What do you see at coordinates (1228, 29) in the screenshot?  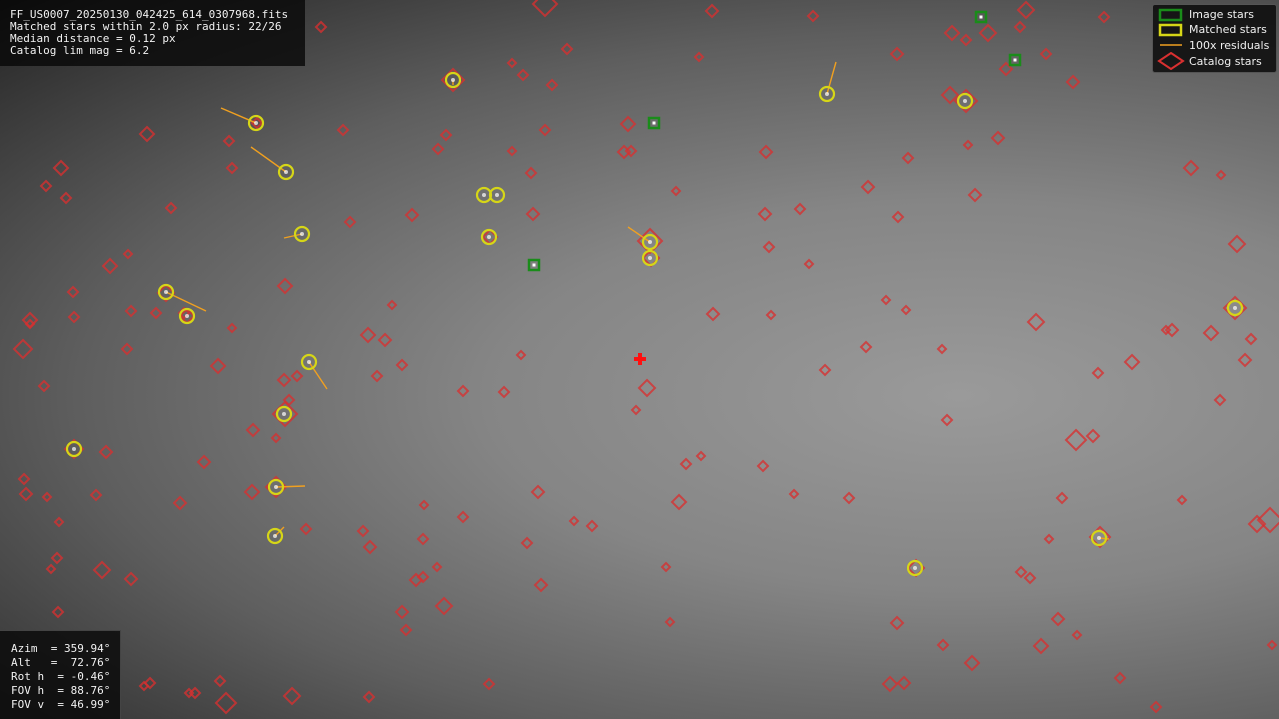 I see `legend-matched-stars: Matched stars` at bounding box center [1228, 29].